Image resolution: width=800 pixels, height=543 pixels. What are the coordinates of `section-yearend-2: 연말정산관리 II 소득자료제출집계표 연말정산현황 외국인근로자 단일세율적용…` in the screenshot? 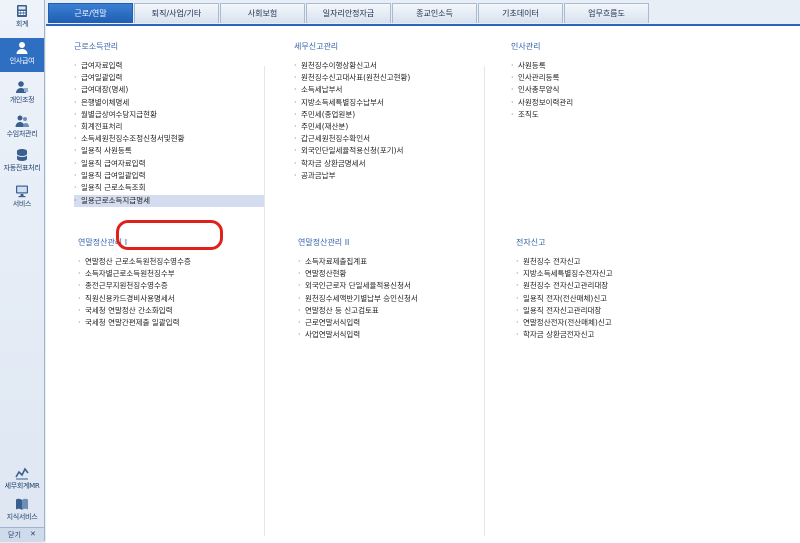 It's located at (393, 289).